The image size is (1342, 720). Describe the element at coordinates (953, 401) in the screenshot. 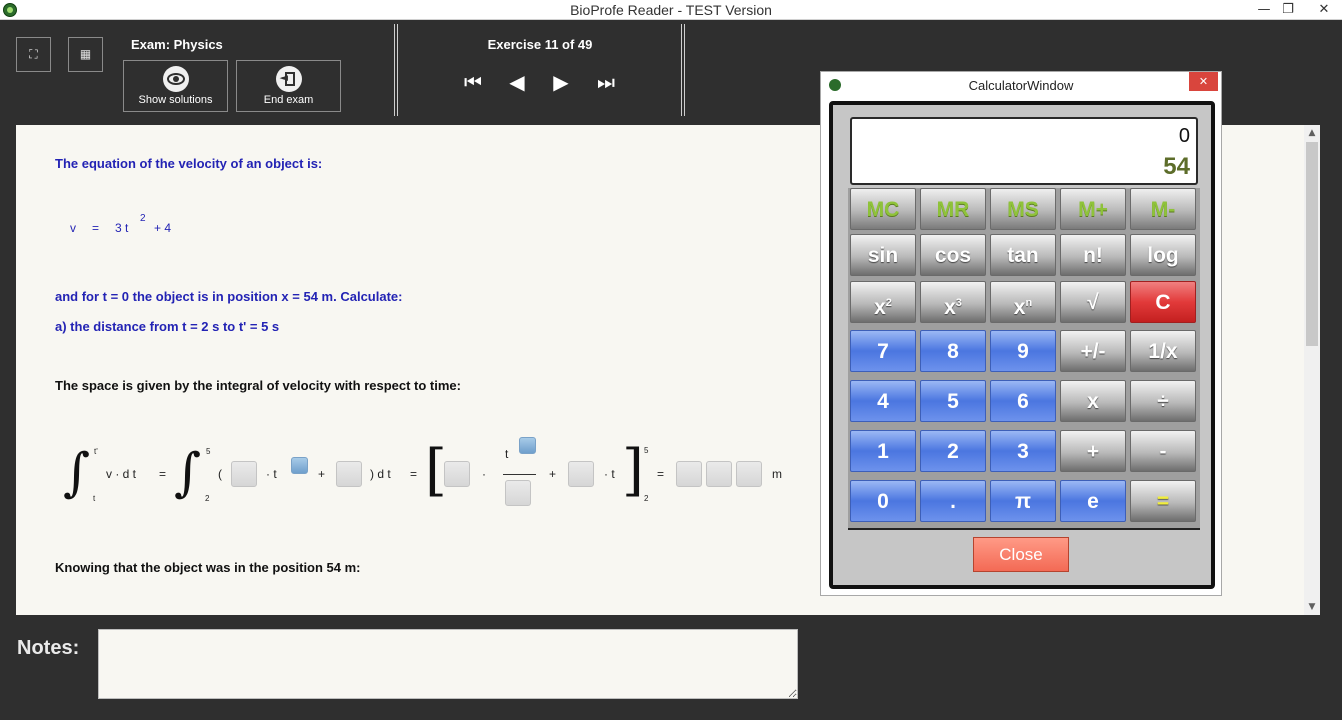

I see `digit-5-button: 5` at that location.